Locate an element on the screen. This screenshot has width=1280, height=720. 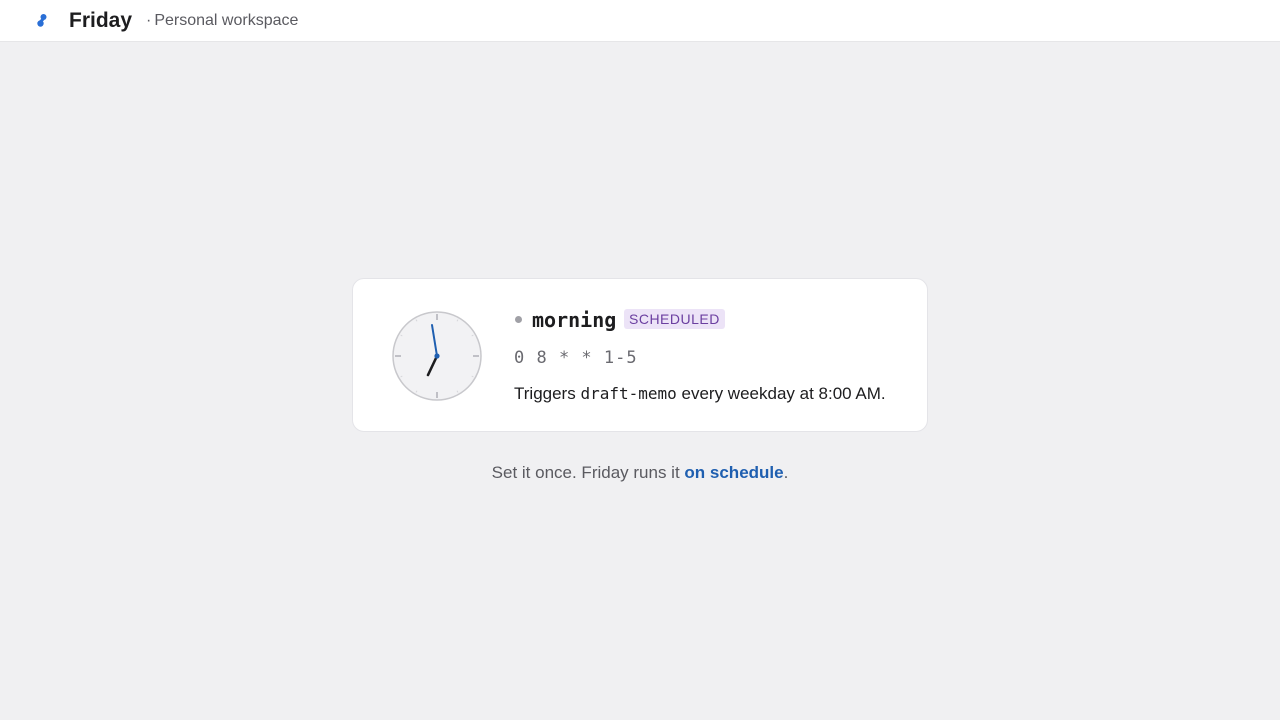
target-job-code: draft-memo is located at coordinates (628, 393).